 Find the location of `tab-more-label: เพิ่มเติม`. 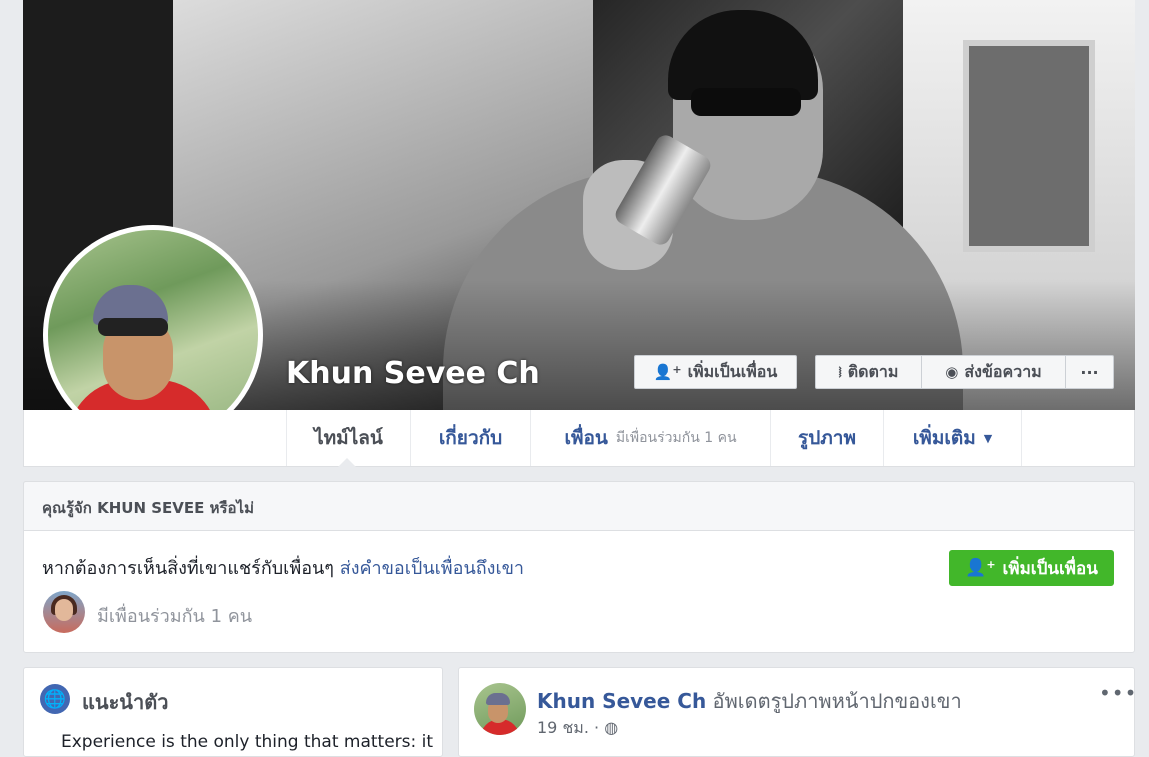

tab-more-label: เพิ่มเติม is located at coordinates (944, 438).